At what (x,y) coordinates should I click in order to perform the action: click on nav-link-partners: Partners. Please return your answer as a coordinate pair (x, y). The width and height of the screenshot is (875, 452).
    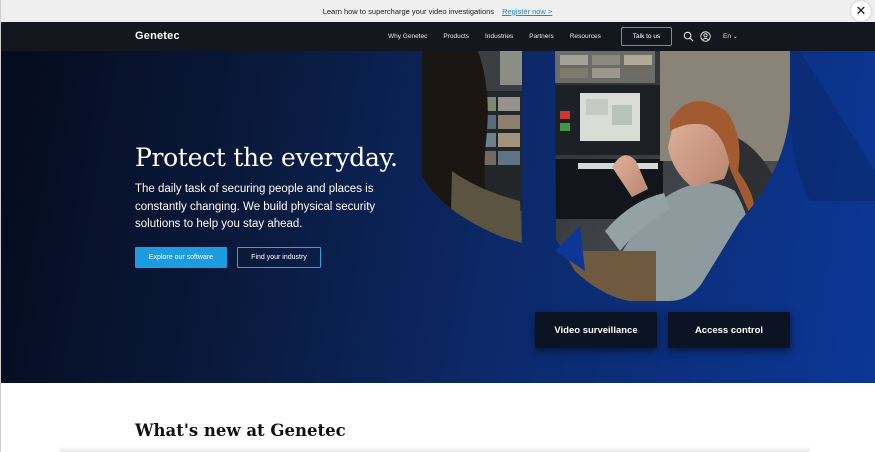
    Looking at the image, I should click on (541, 36).